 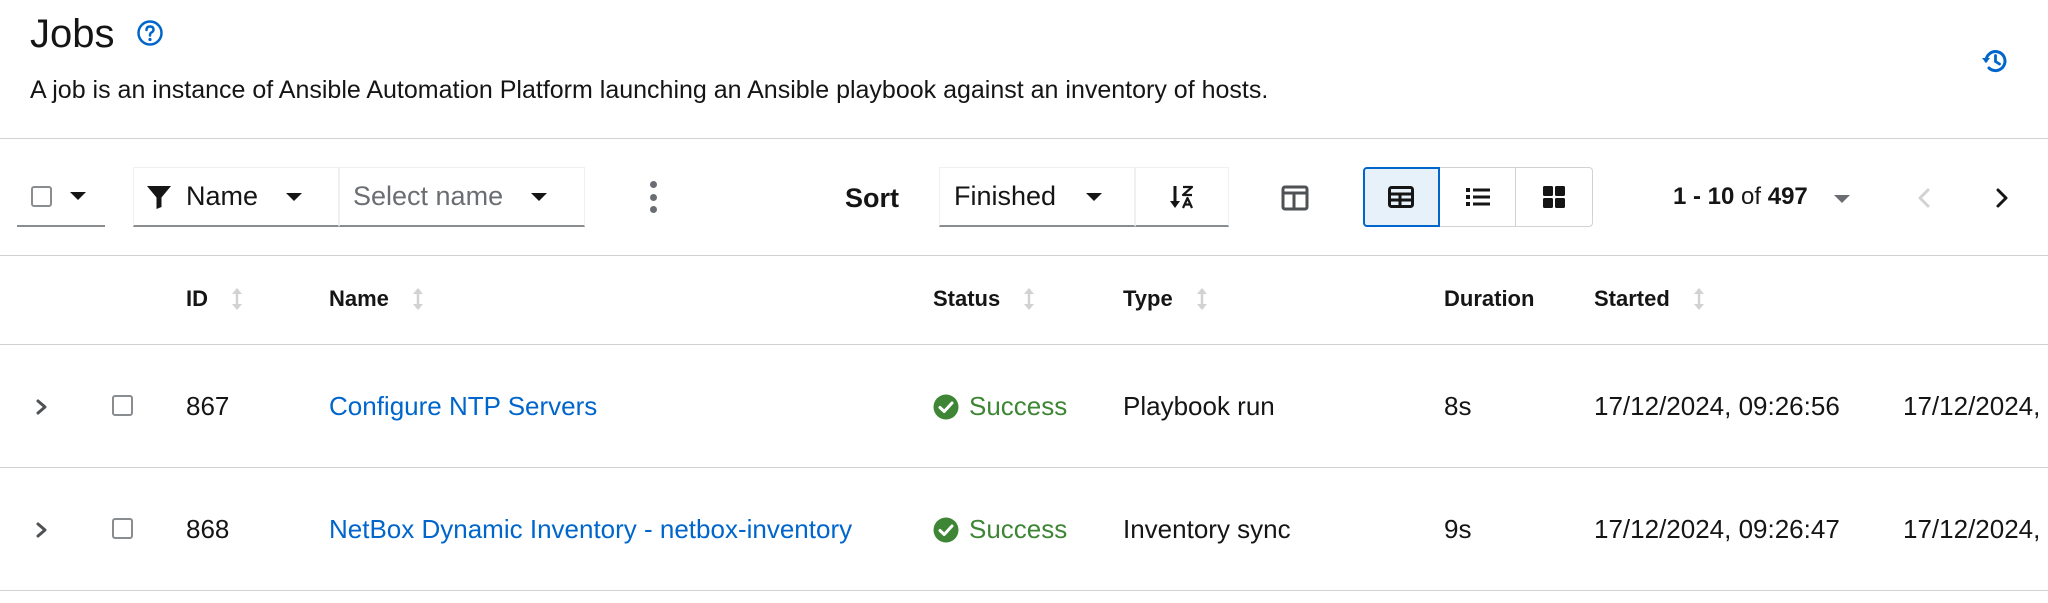 What do you see at coordinates (150, 33) in the screenshot?
I see `help-circle-icon` at bounding box center [150, 33].